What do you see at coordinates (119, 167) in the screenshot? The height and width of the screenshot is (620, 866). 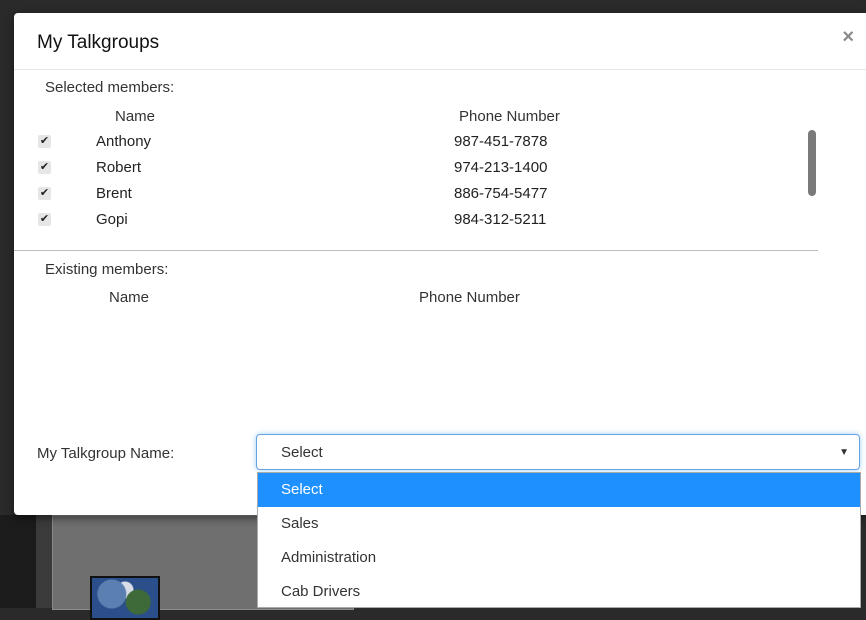 I see `member-name: Robert` at bounding box center [119, 167].